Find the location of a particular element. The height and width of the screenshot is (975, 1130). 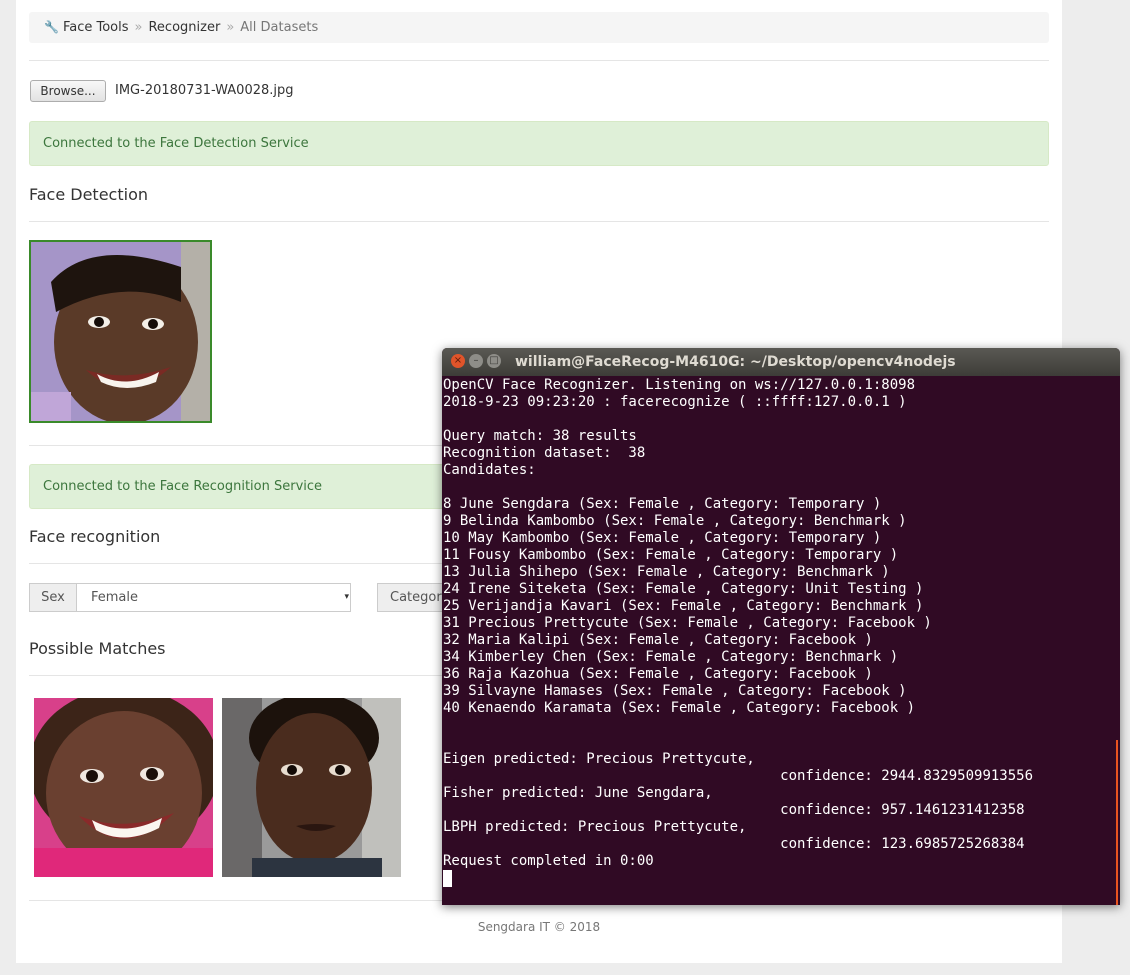

sex-filter-label: Sex is located at coordinates (53, 597).